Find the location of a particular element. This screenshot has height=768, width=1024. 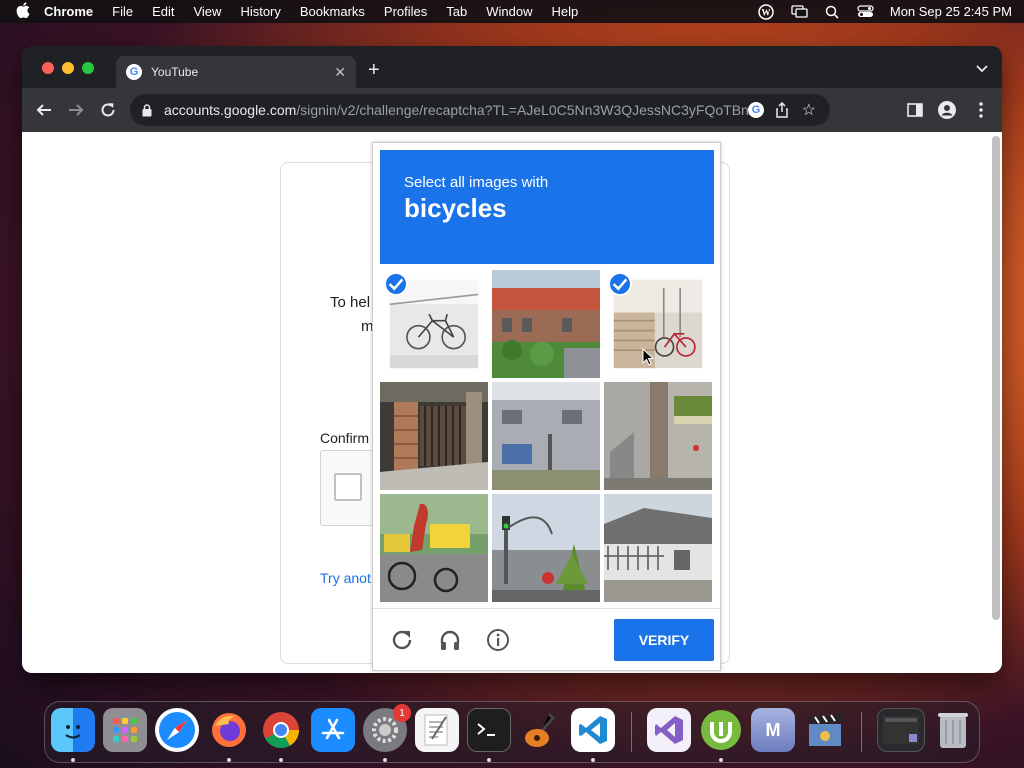

notification-badge: 1 is located at coordinates (402, 713).